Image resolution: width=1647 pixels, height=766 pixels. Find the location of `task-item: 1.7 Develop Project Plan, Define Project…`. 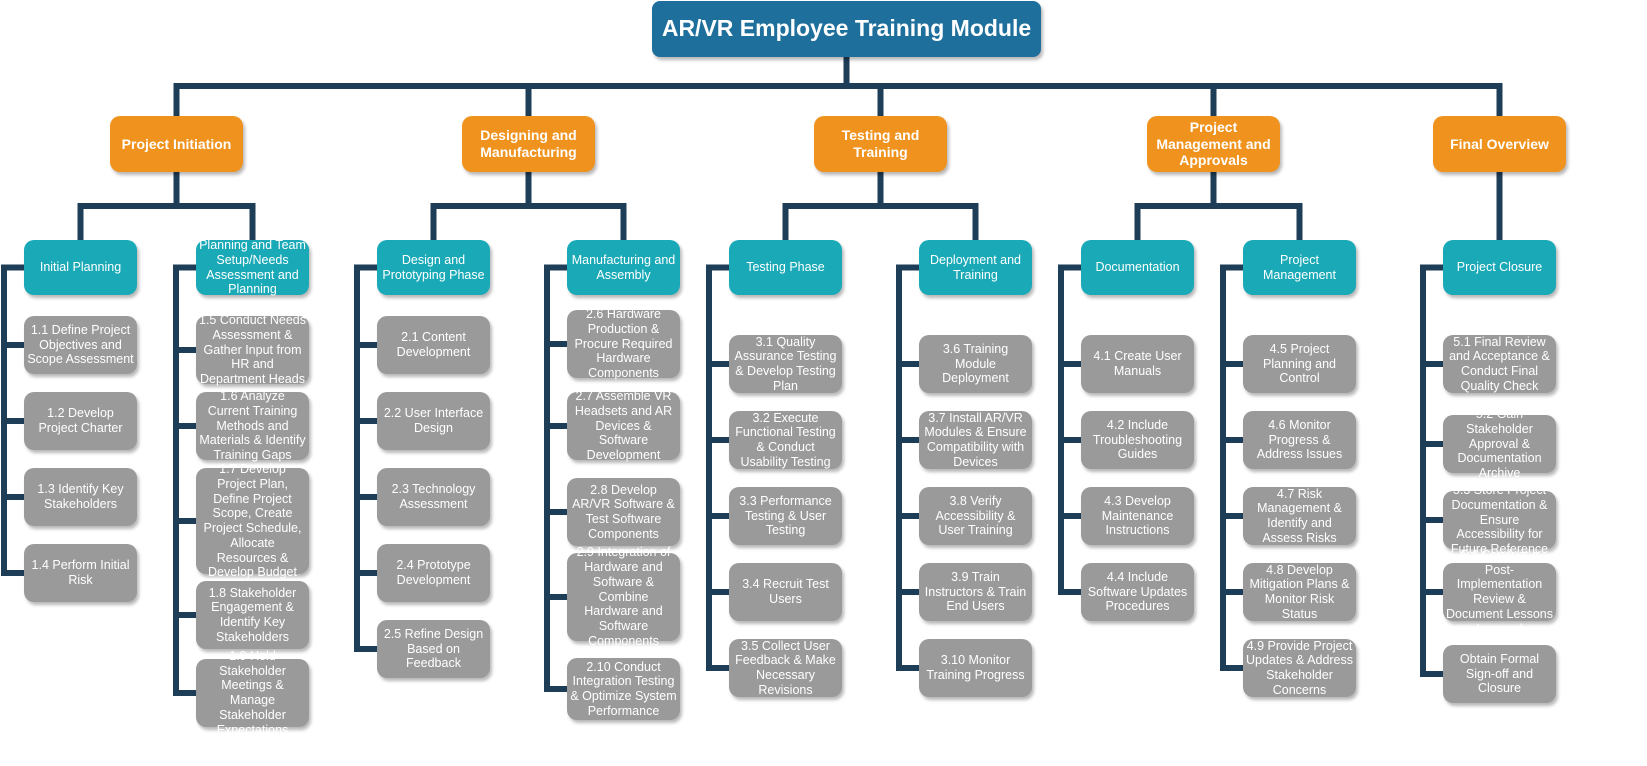

task-item: 1.7 Develop Project Plan, Define Project… is located at coordinates (252, 520).